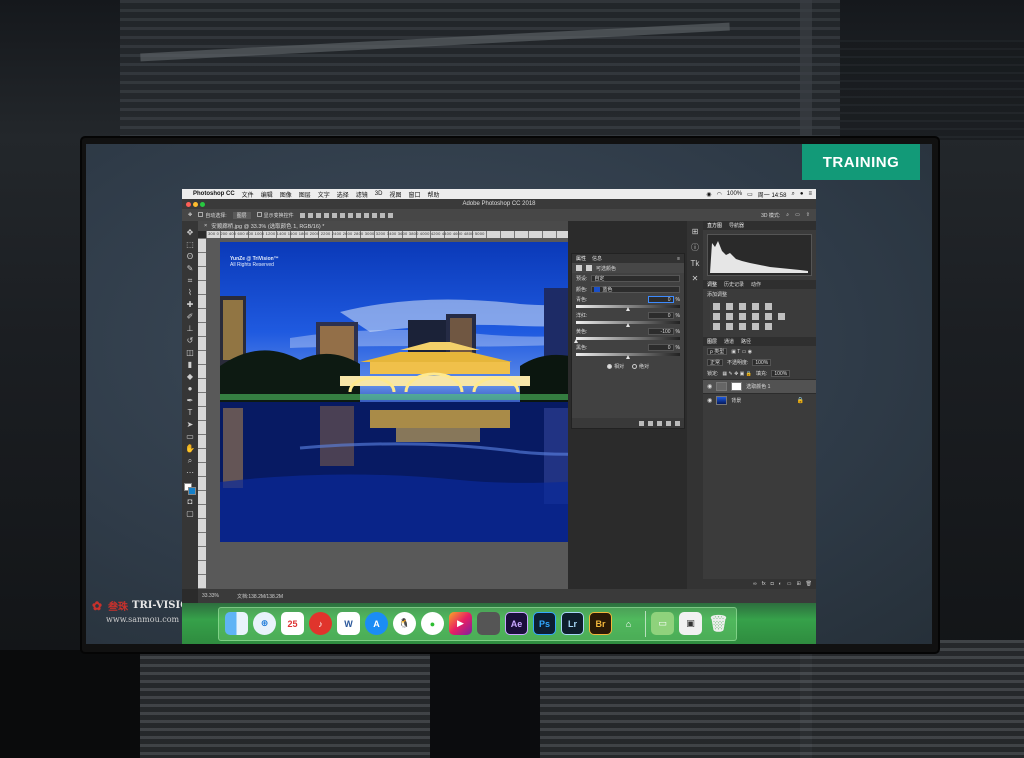 The height and width of the screenshot is (758, 1024). Describe the element at coordinates (432, 623) in the screenshot. I see `dock-wechat-icon: ●` at that location.